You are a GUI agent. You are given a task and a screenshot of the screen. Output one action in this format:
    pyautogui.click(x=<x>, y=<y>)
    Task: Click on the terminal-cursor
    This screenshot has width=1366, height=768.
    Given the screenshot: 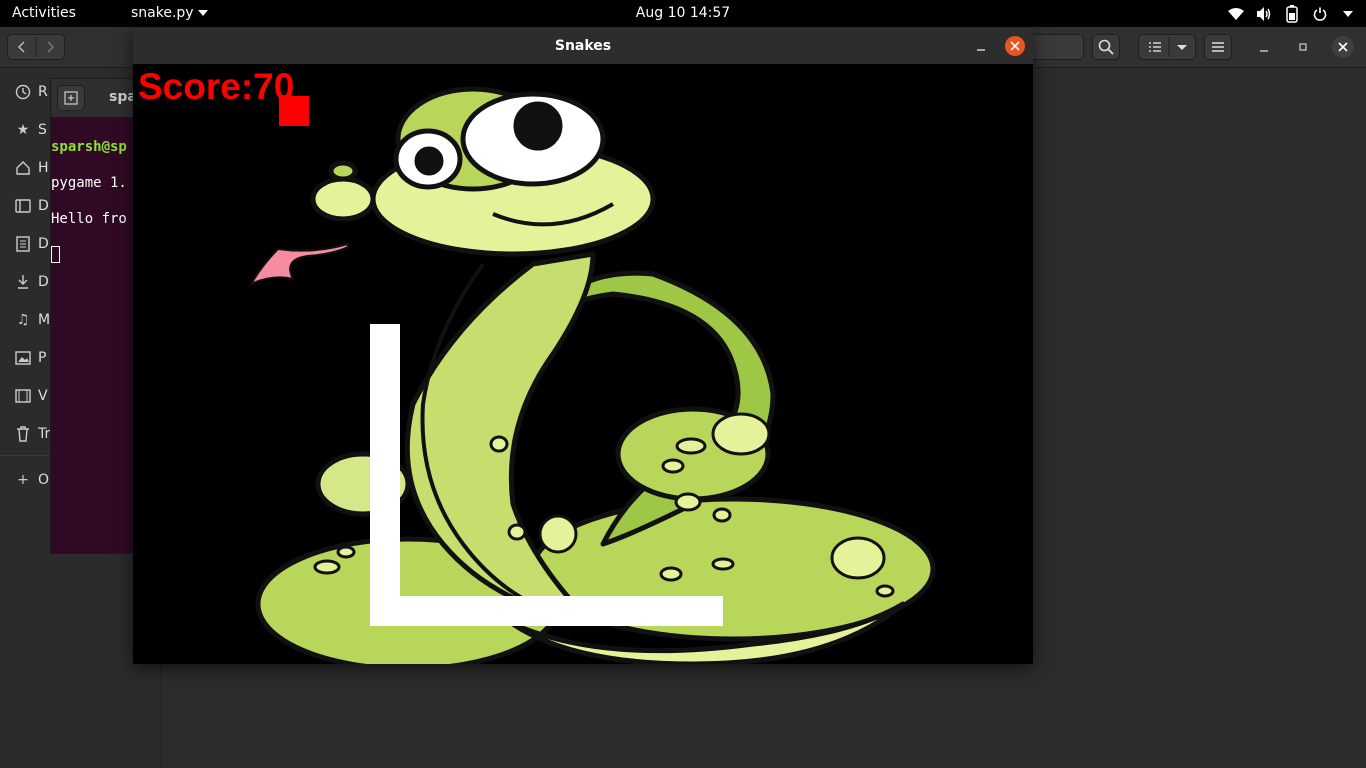 What is the action you would take?
    pyautogui.click(x=55, y=254)
    